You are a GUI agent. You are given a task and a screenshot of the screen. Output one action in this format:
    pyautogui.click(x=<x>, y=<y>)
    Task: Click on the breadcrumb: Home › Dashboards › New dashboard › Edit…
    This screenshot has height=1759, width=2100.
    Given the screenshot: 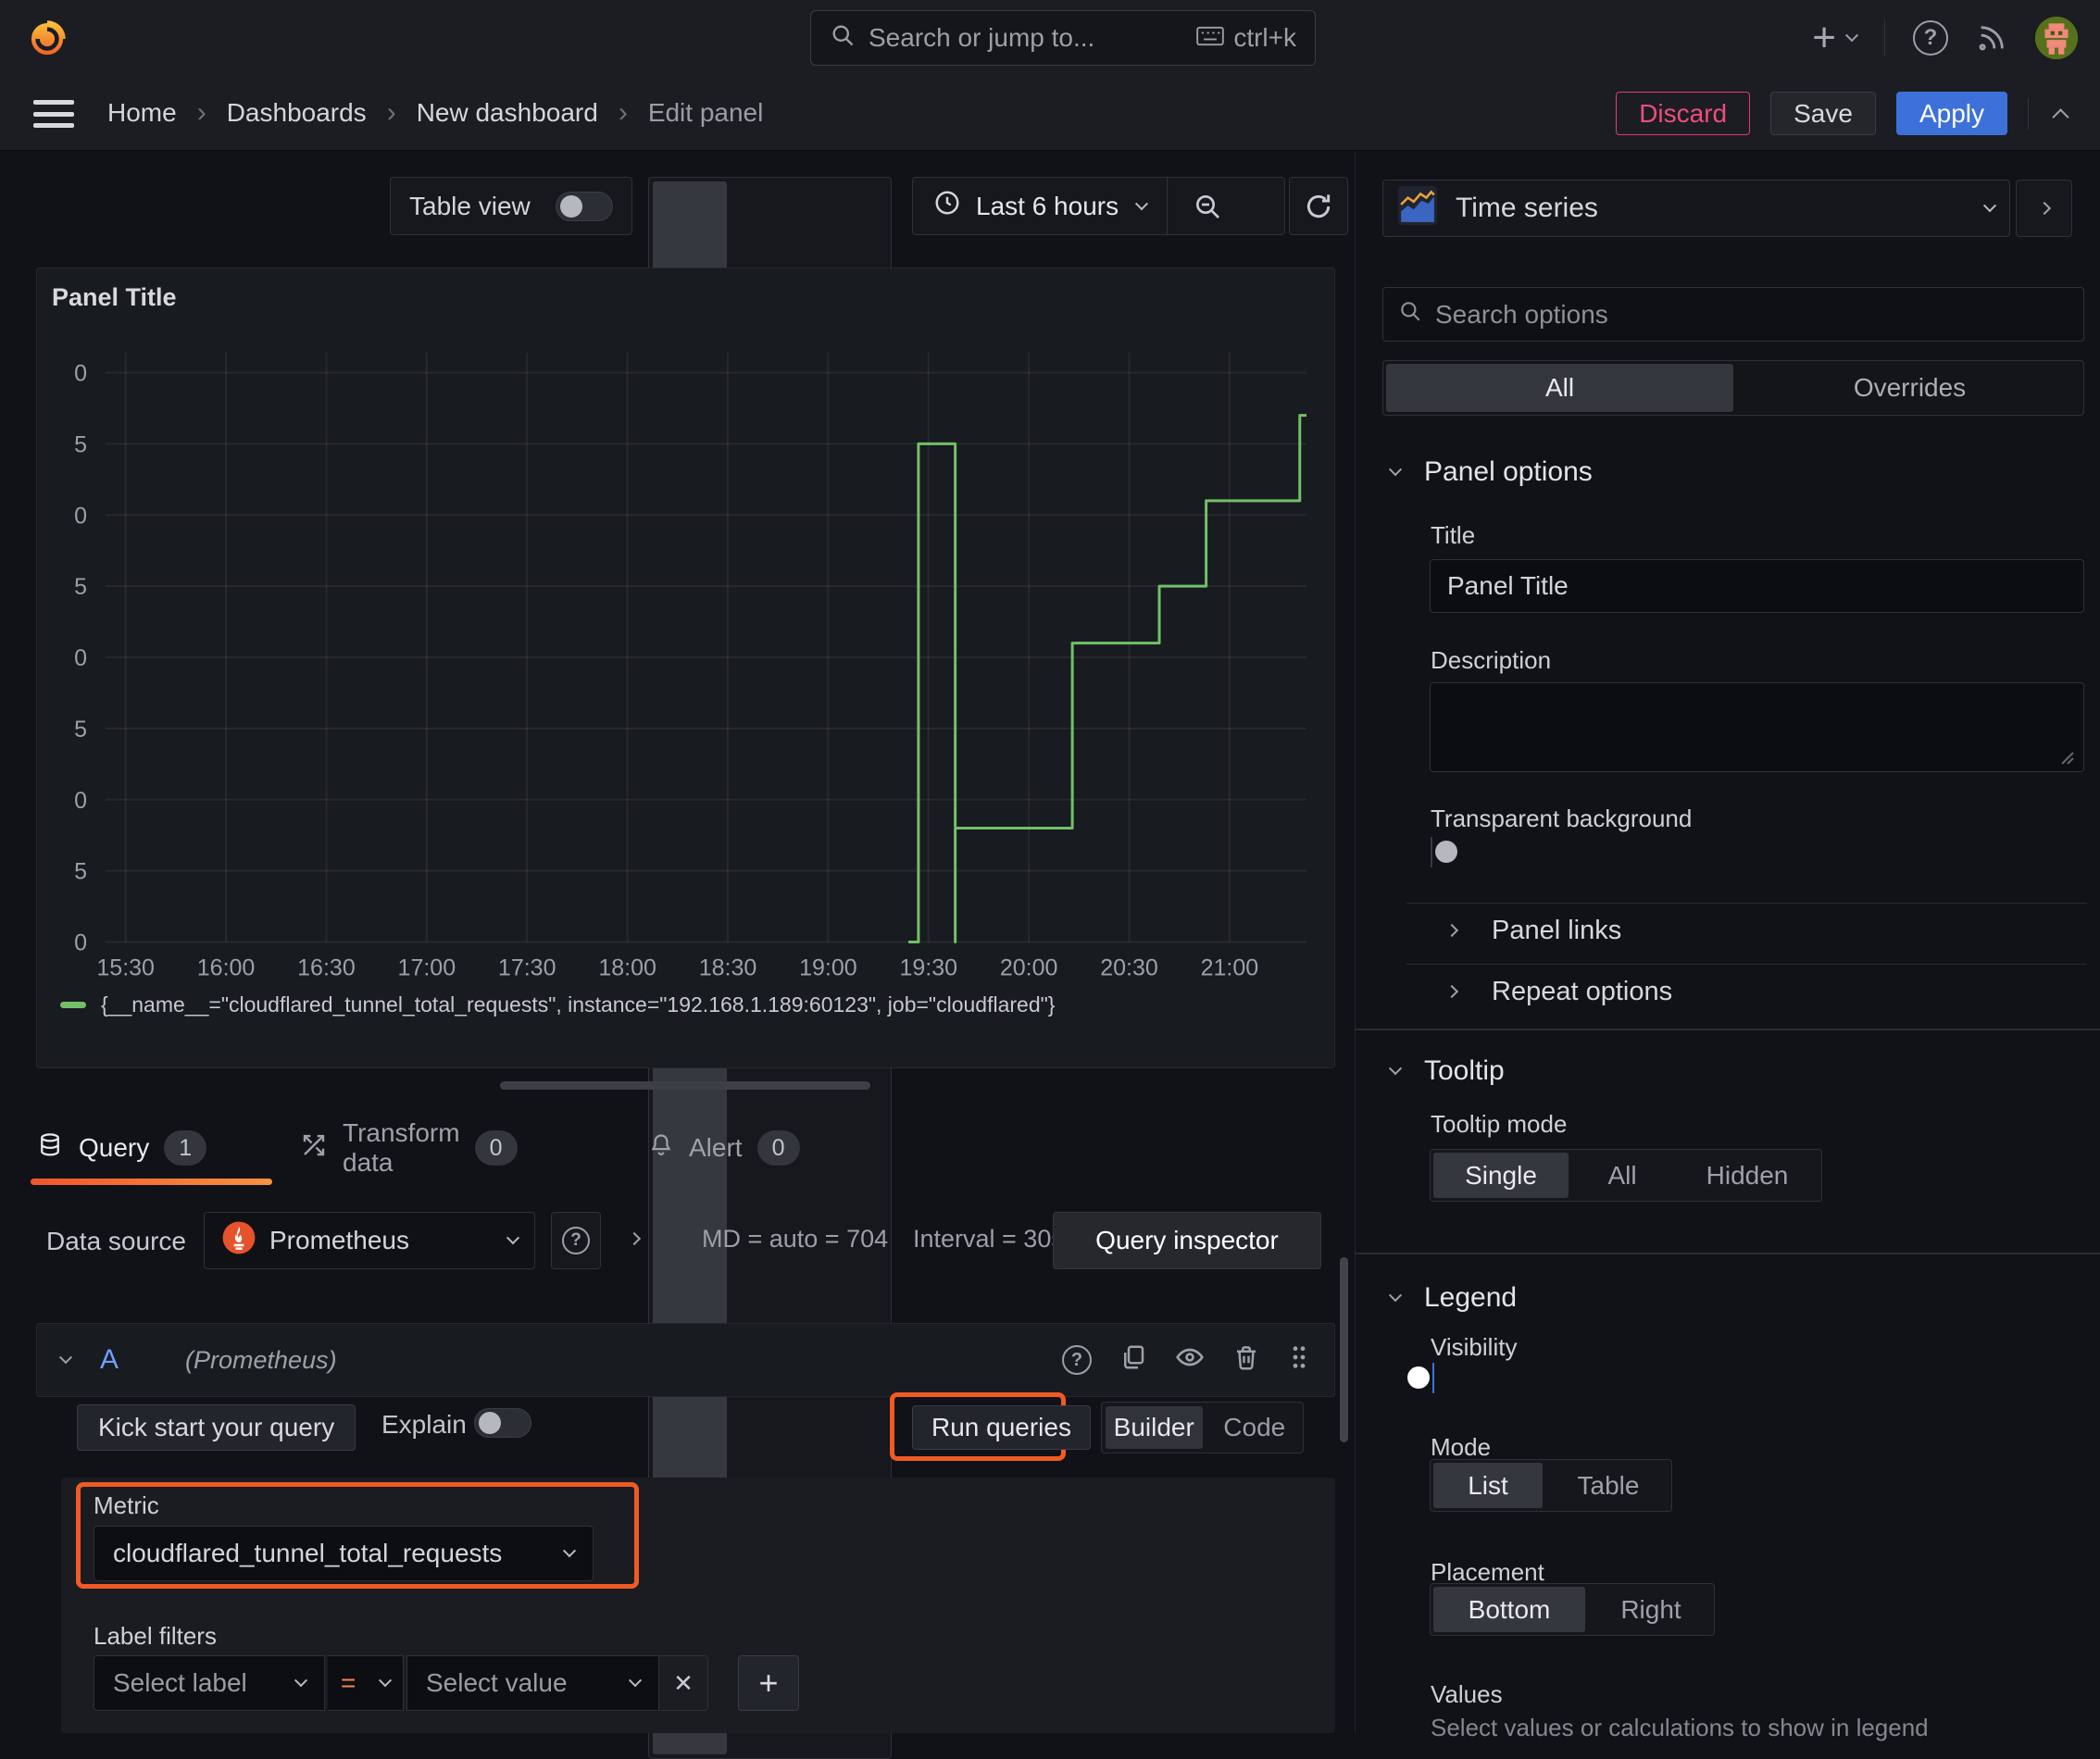 What is the action you would take?
    pyautogui.click(x=435, y=113)
    